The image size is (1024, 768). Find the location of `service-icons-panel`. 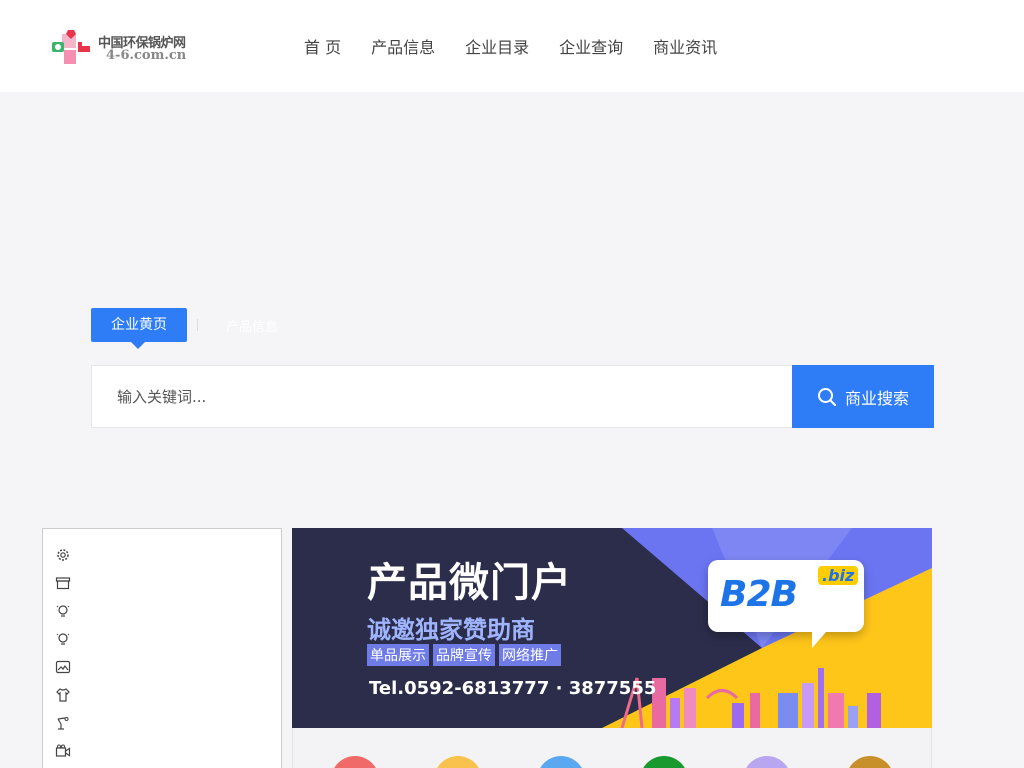

service-icons-panel is located at coordinates (612, 748).